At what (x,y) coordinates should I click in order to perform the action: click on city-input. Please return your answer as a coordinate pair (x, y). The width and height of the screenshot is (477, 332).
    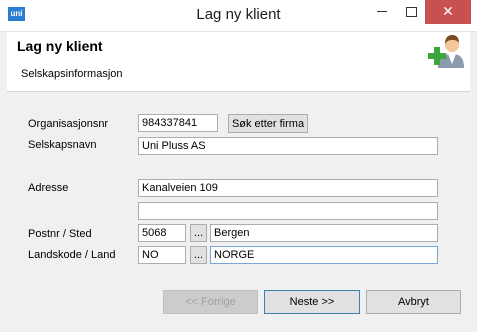
    Looking at the image, I should click on (324, 233).